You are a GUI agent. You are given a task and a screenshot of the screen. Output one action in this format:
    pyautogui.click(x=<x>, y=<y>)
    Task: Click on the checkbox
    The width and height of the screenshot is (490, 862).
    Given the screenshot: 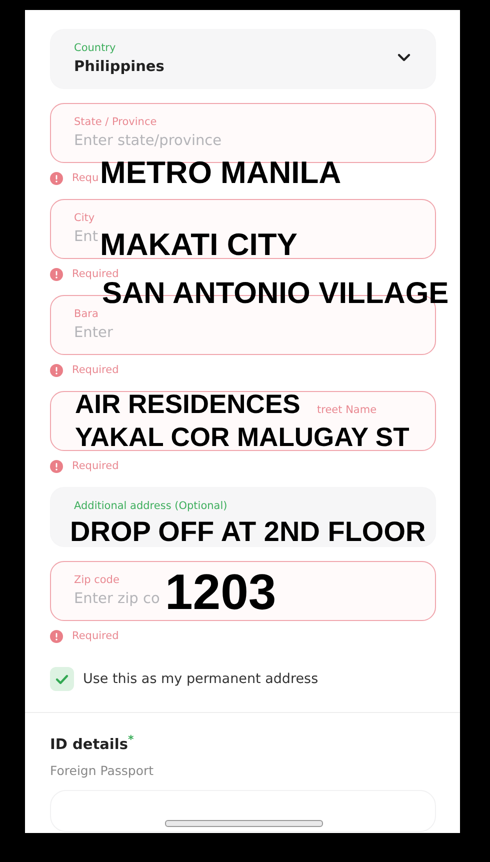 What is the action you would take?
    pyautogui.click(x=62, y=679)
    